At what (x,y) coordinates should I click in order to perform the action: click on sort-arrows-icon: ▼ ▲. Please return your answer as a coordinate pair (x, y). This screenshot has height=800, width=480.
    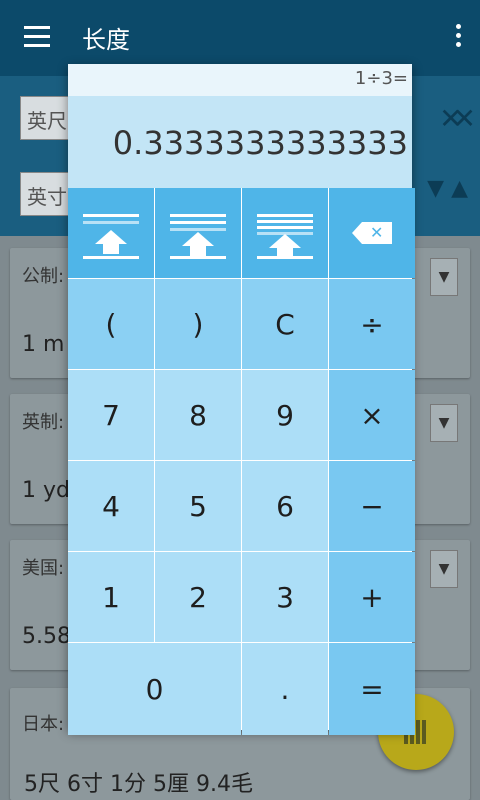
    Looking at the image, I should click on (447, 188).